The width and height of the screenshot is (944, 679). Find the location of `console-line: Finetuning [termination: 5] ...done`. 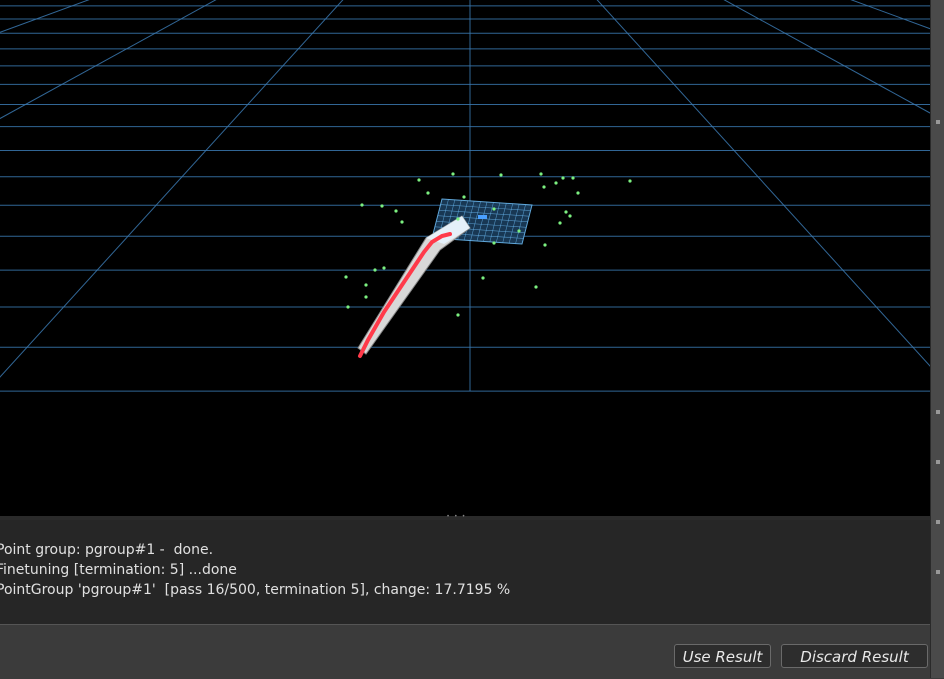

console-line: Finetuning [termination: 5] ...done is located at coordinates (118, 570).